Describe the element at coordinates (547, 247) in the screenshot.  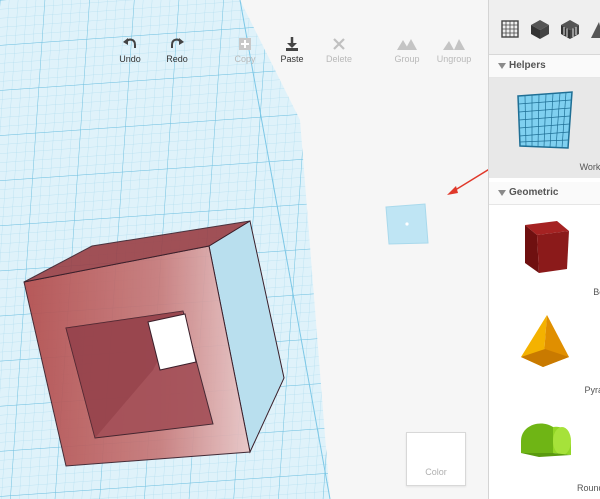
I see `box-icon` at that location.